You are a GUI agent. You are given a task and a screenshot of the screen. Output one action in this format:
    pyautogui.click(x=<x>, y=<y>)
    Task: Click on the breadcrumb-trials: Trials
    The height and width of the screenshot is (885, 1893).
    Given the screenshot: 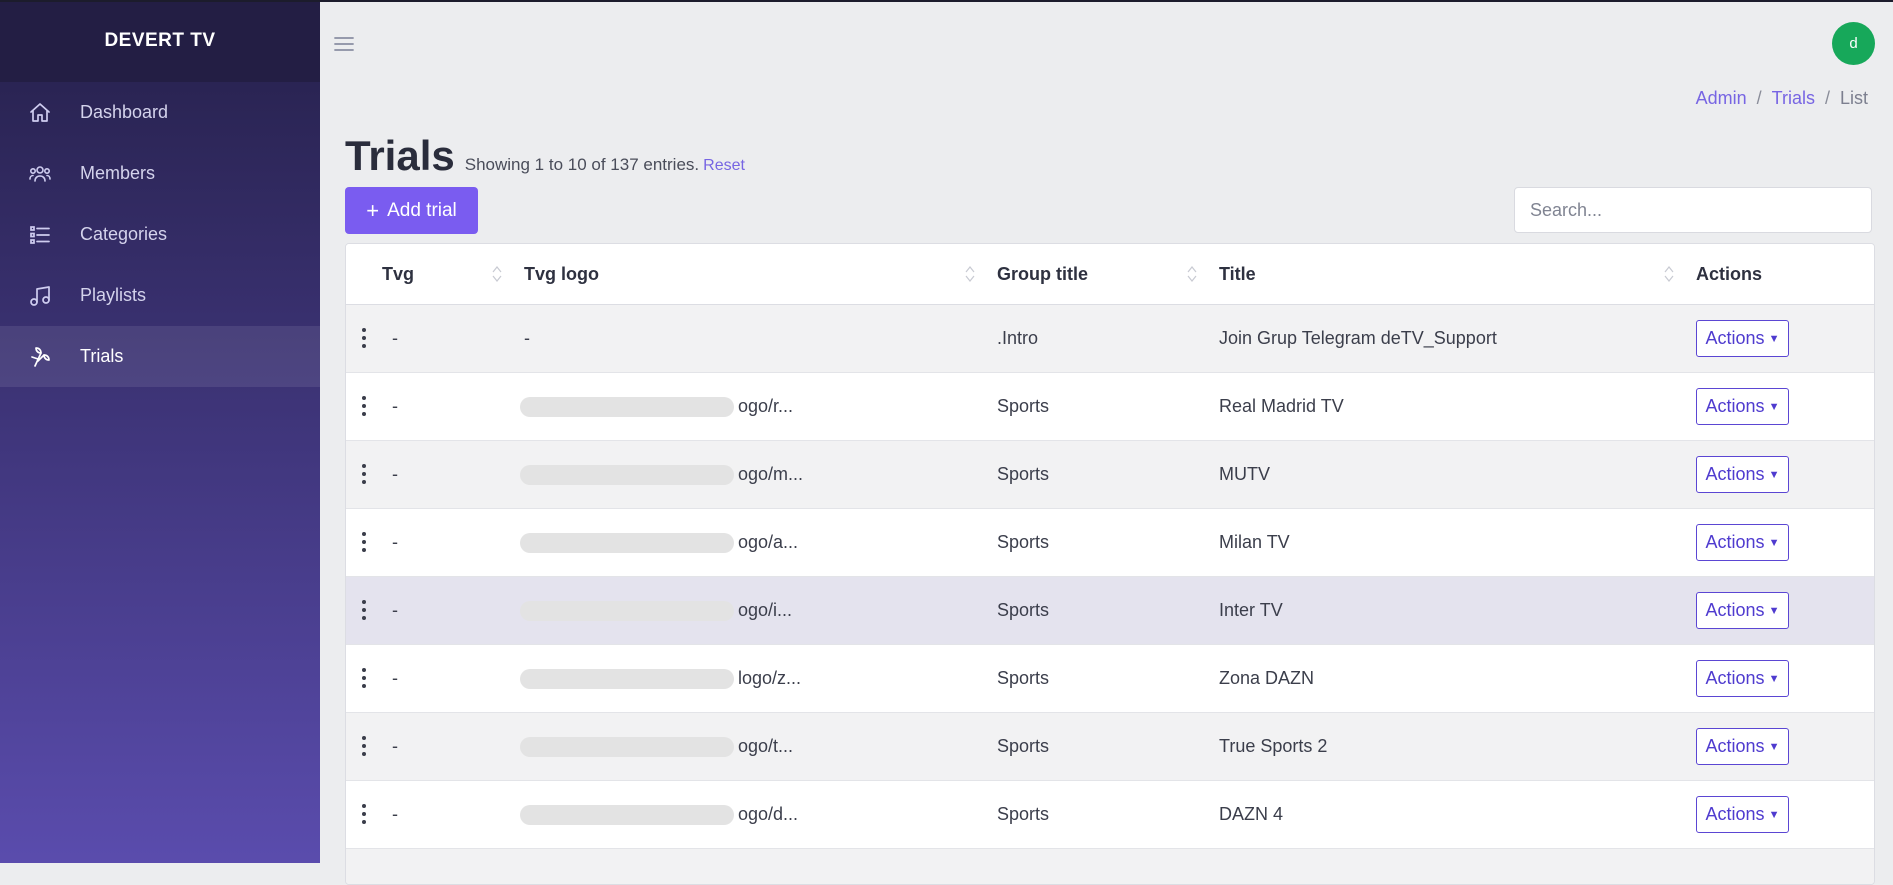 What is the action you would take?
    pyautogui.click(x=1793, y=98)
    